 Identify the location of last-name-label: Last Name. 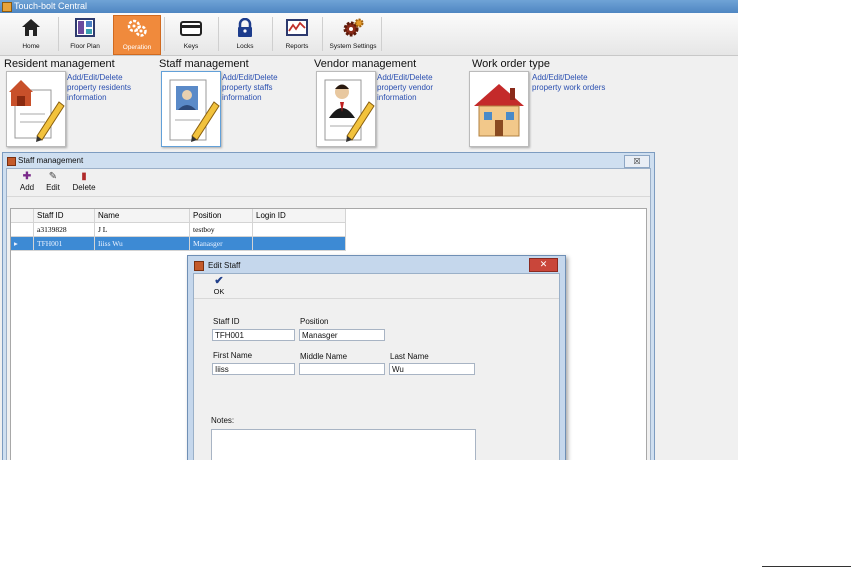
(409, 356).